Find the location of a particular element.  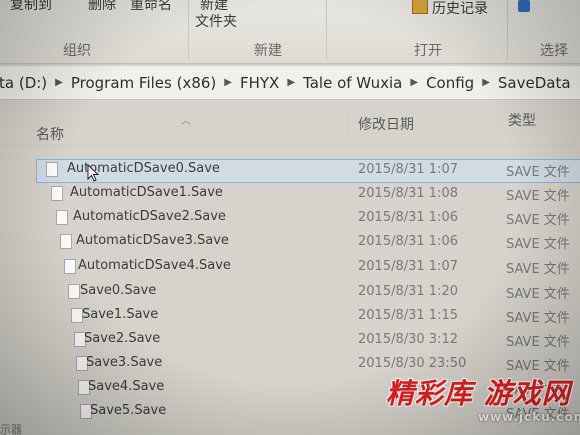

file-name: Save5.Save is located at coordinates (128, 410).